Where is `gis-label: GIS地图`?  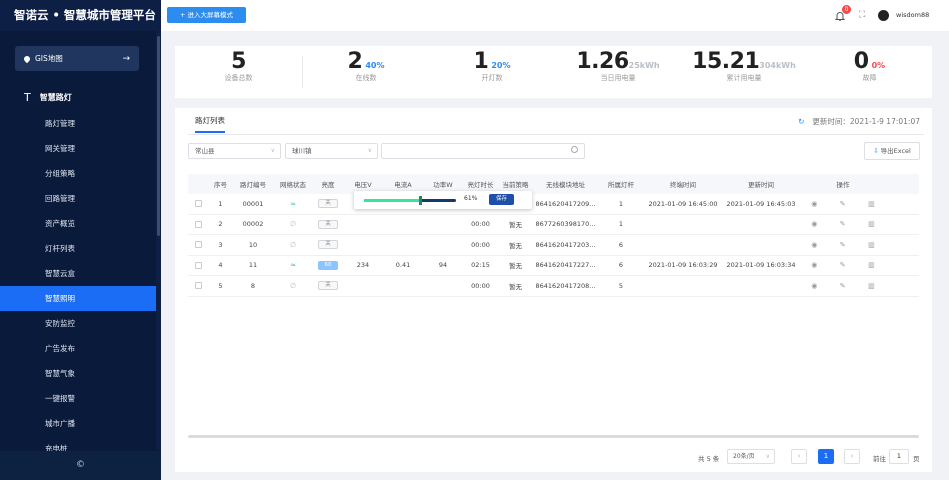
gis-label: GIS地图 is located at coordinates (49, 58).